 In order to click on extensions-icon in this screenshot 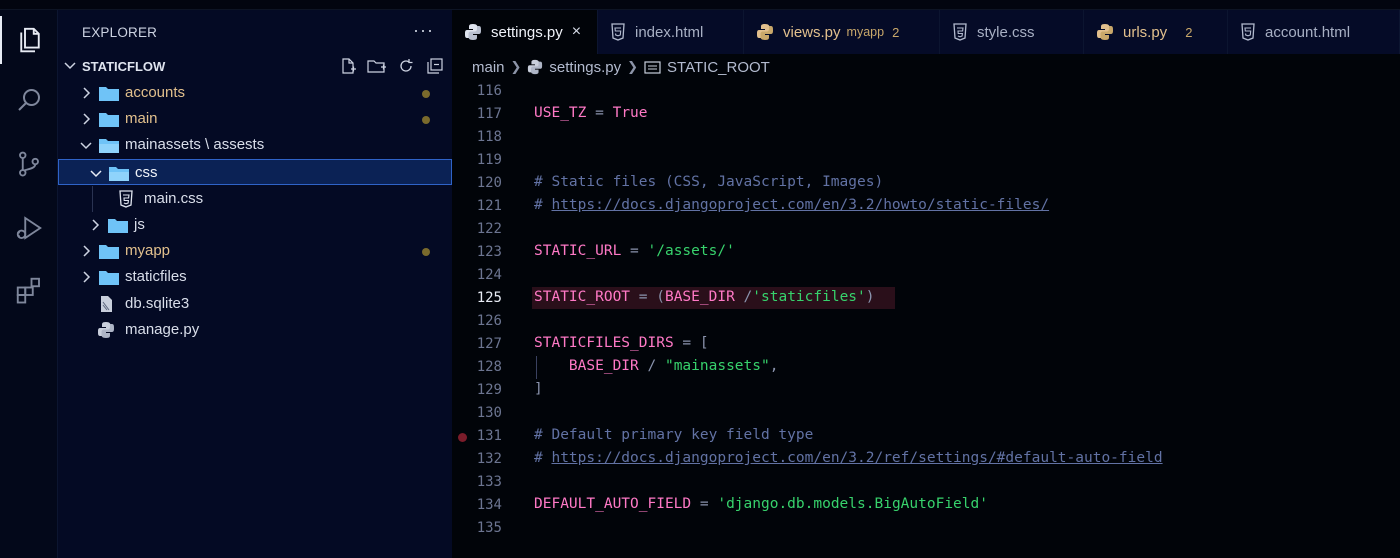, I will do `click(29, 290)`.